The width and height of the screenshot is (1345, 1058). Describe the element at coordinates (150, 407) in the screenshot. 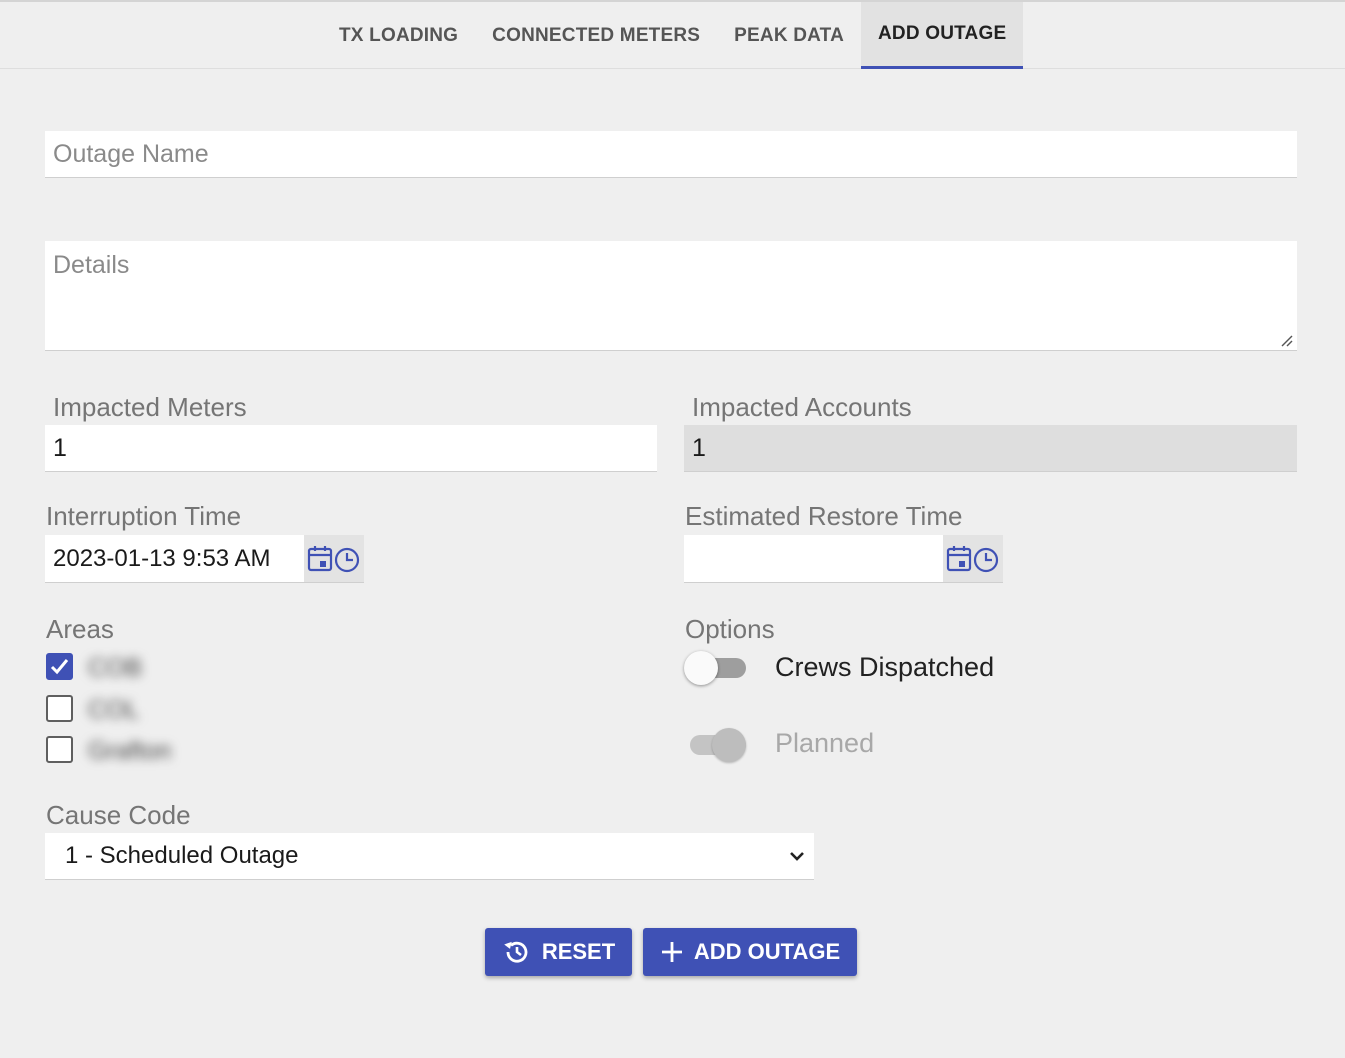

I see `impacted-meters-label: Impacted Meters` at that location.